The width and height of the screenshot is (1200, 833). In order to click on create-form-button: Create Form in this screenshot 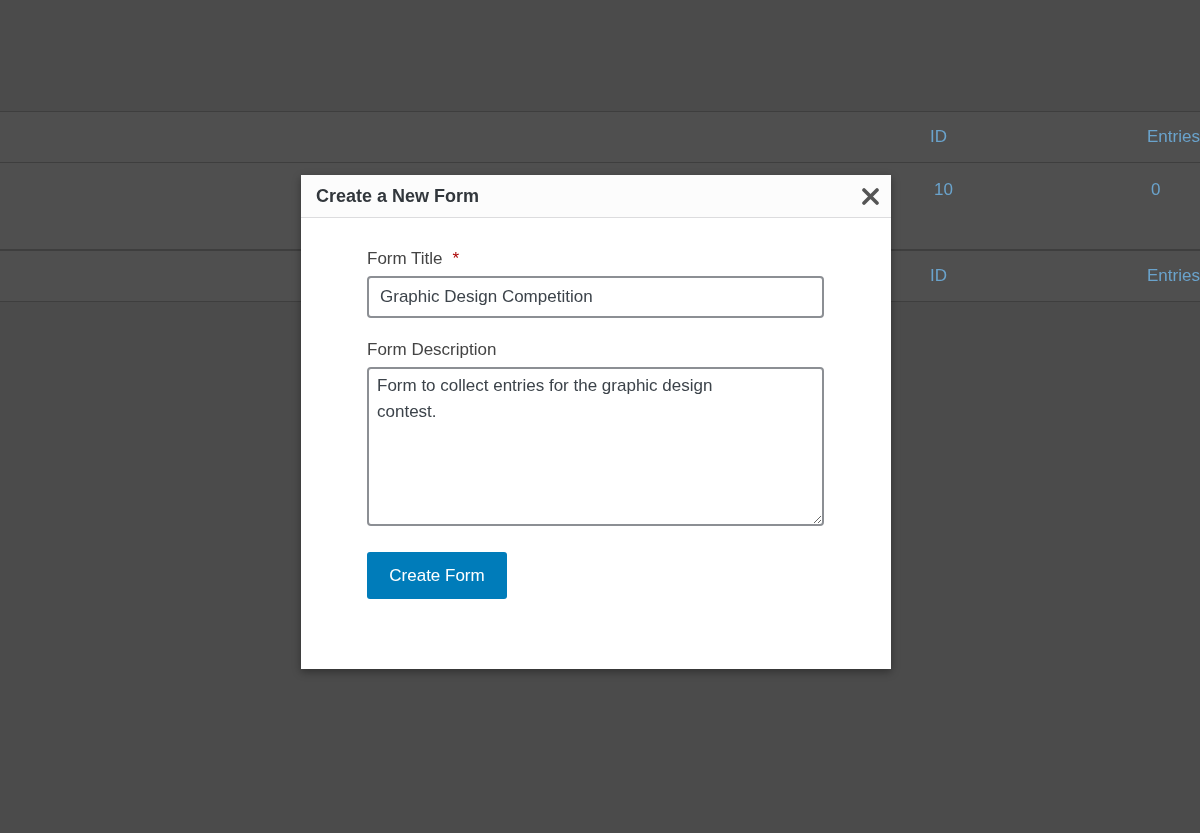, I will do `click(437, 575)`.